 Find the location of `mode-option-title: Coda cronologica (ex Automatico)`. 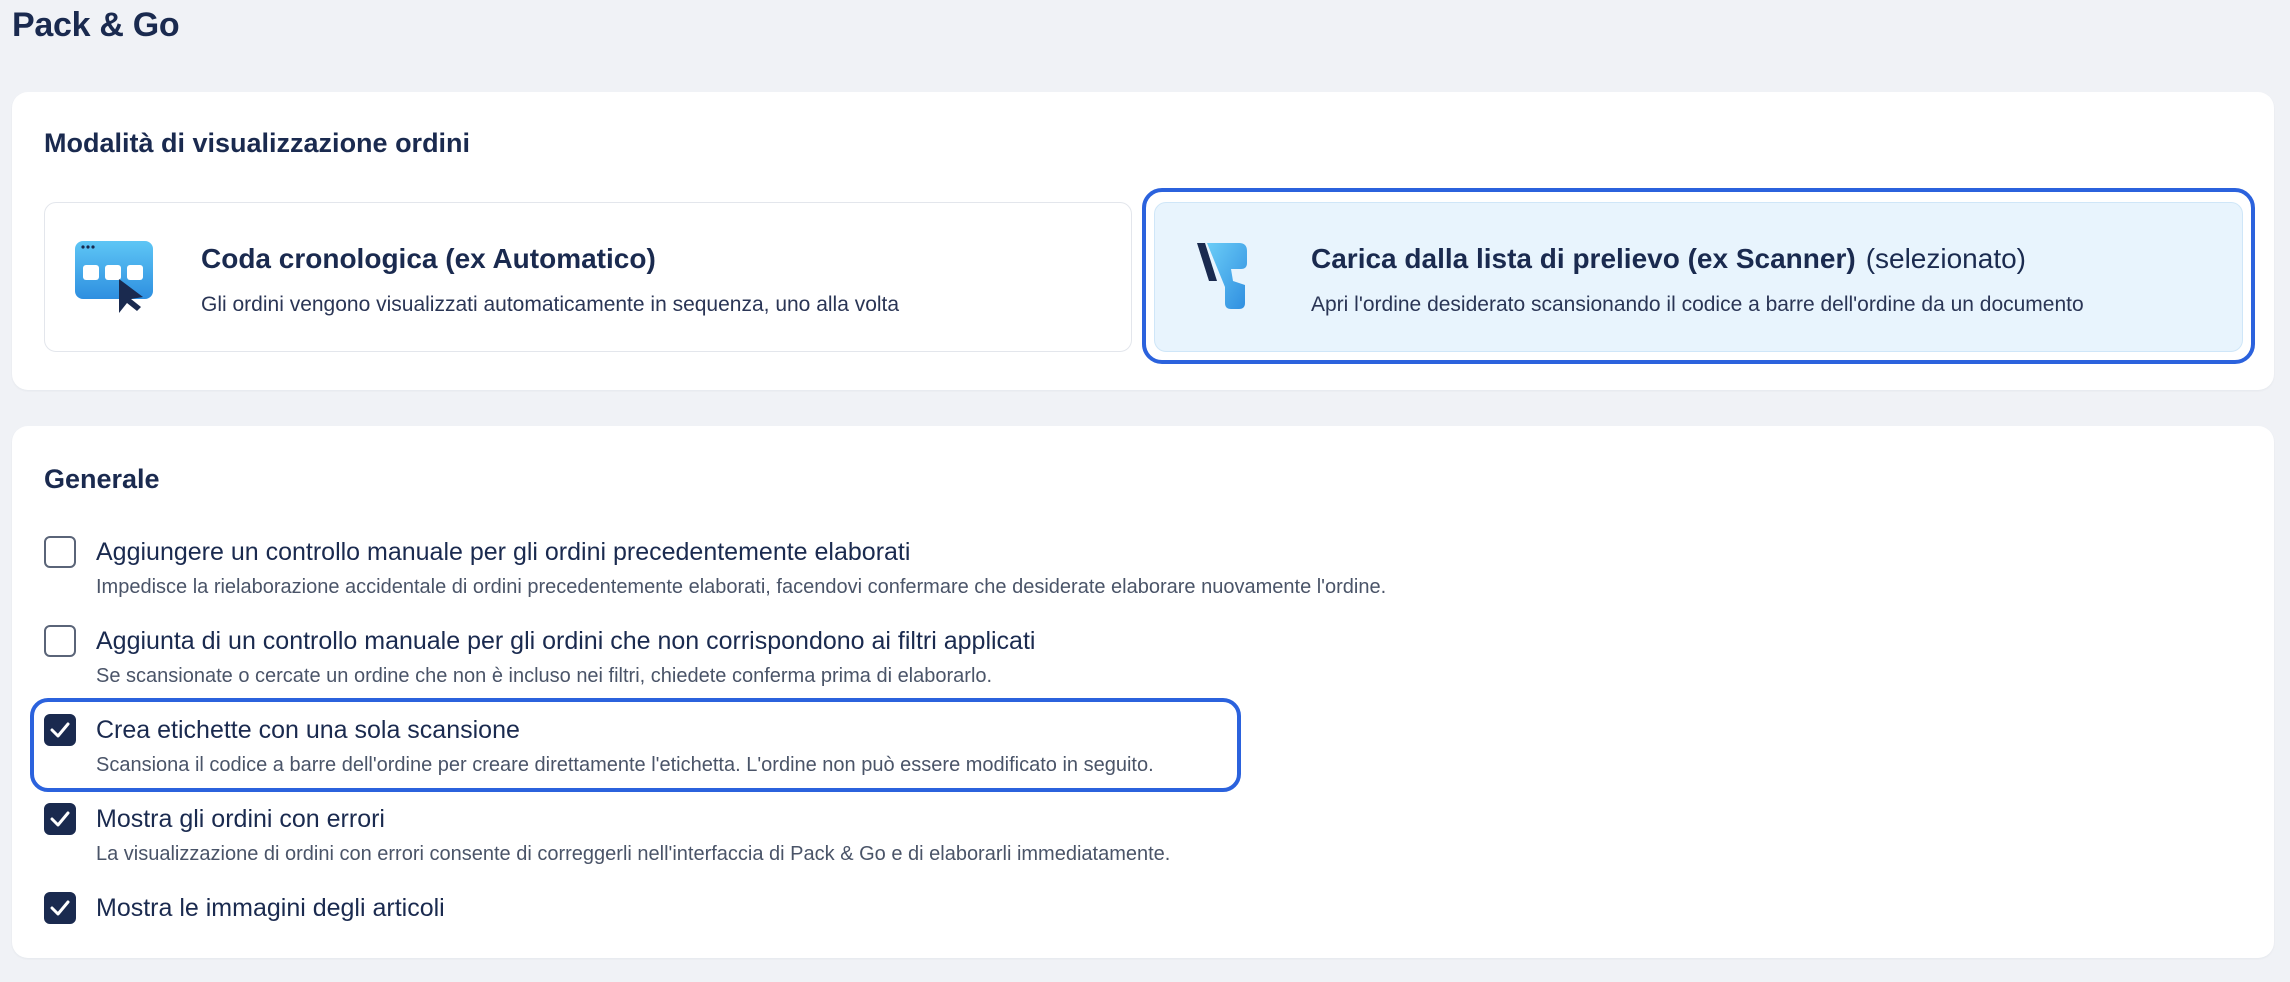

mode-option-title: Coda cronologica (ex Automatico) is located at coordinates (428, 259).